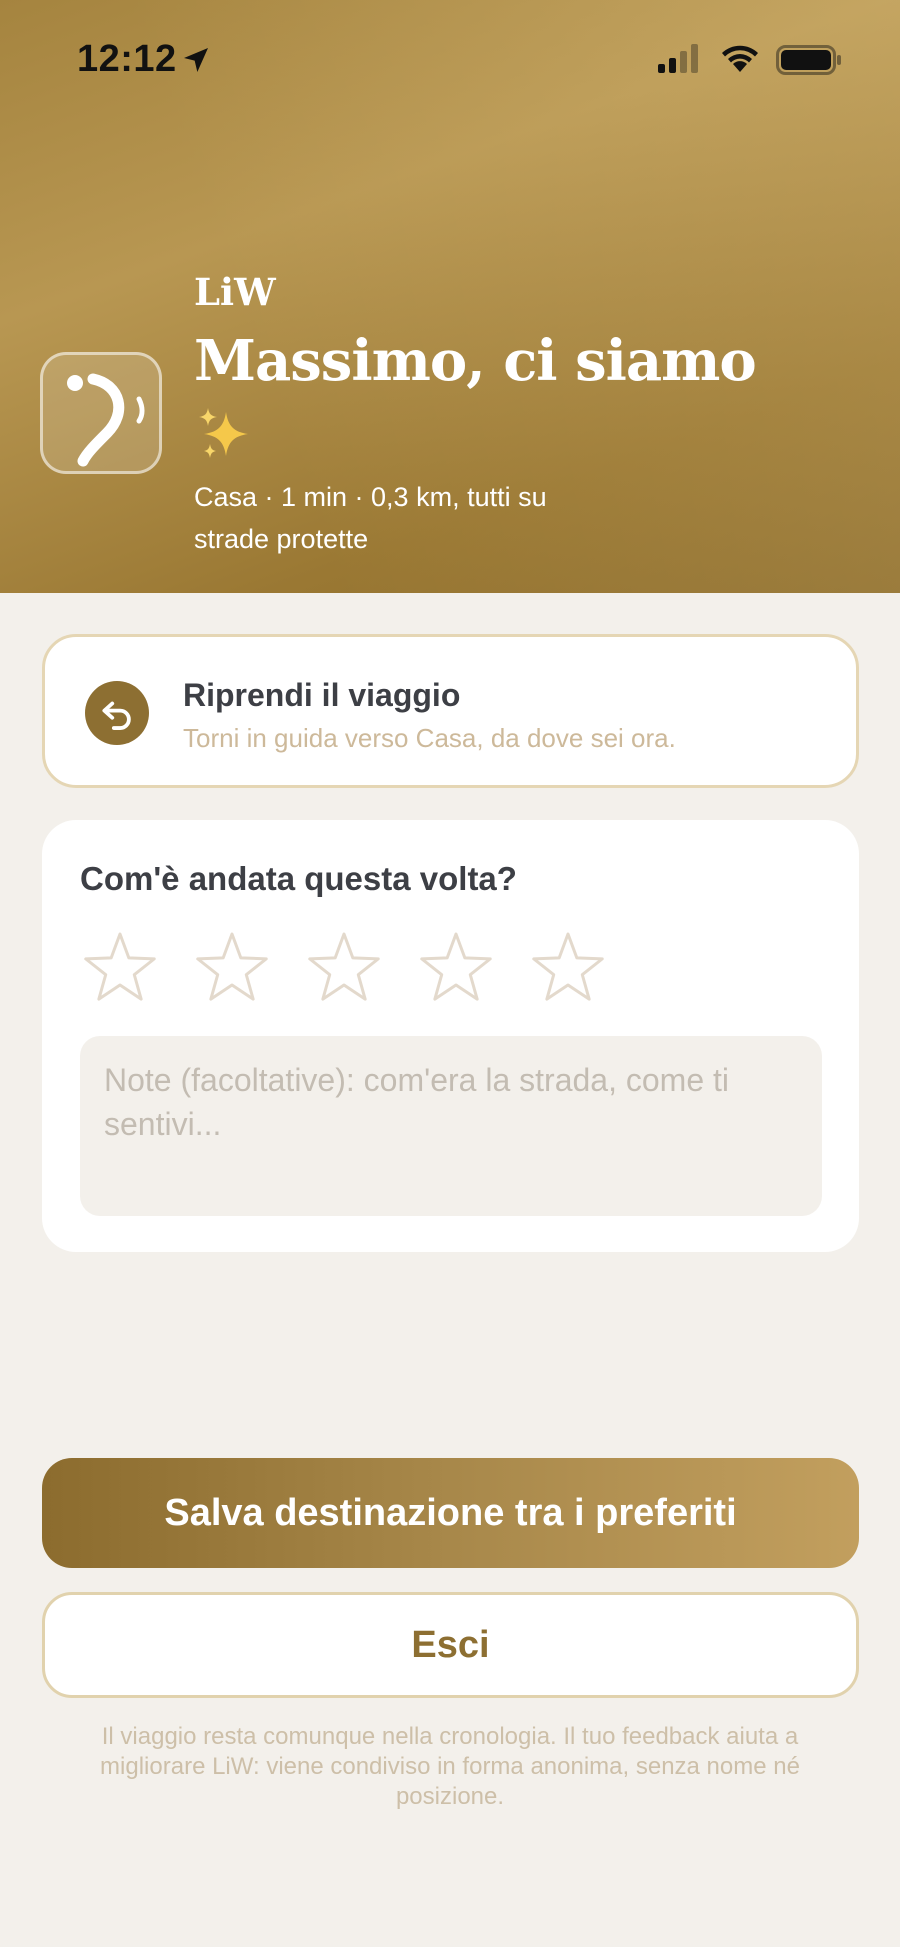 This screenshot has width=900, height=1947. I want to click on sparkles-emoji-icon, so click(223, 433).